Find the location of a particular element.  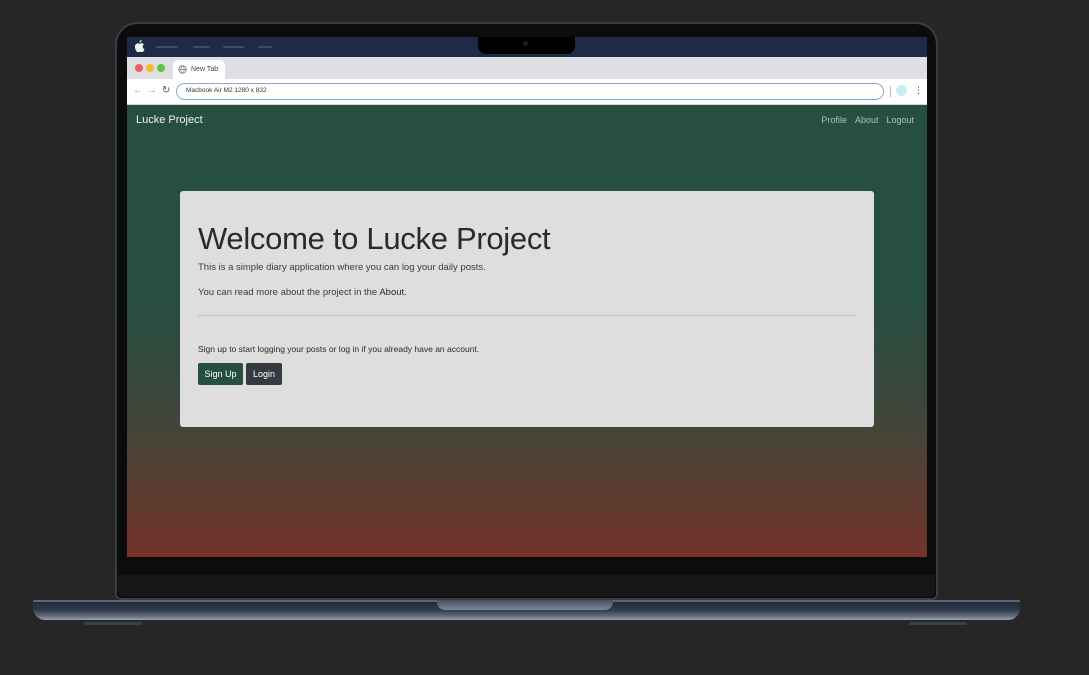

laptop-base is located at coordinates (526, 610).